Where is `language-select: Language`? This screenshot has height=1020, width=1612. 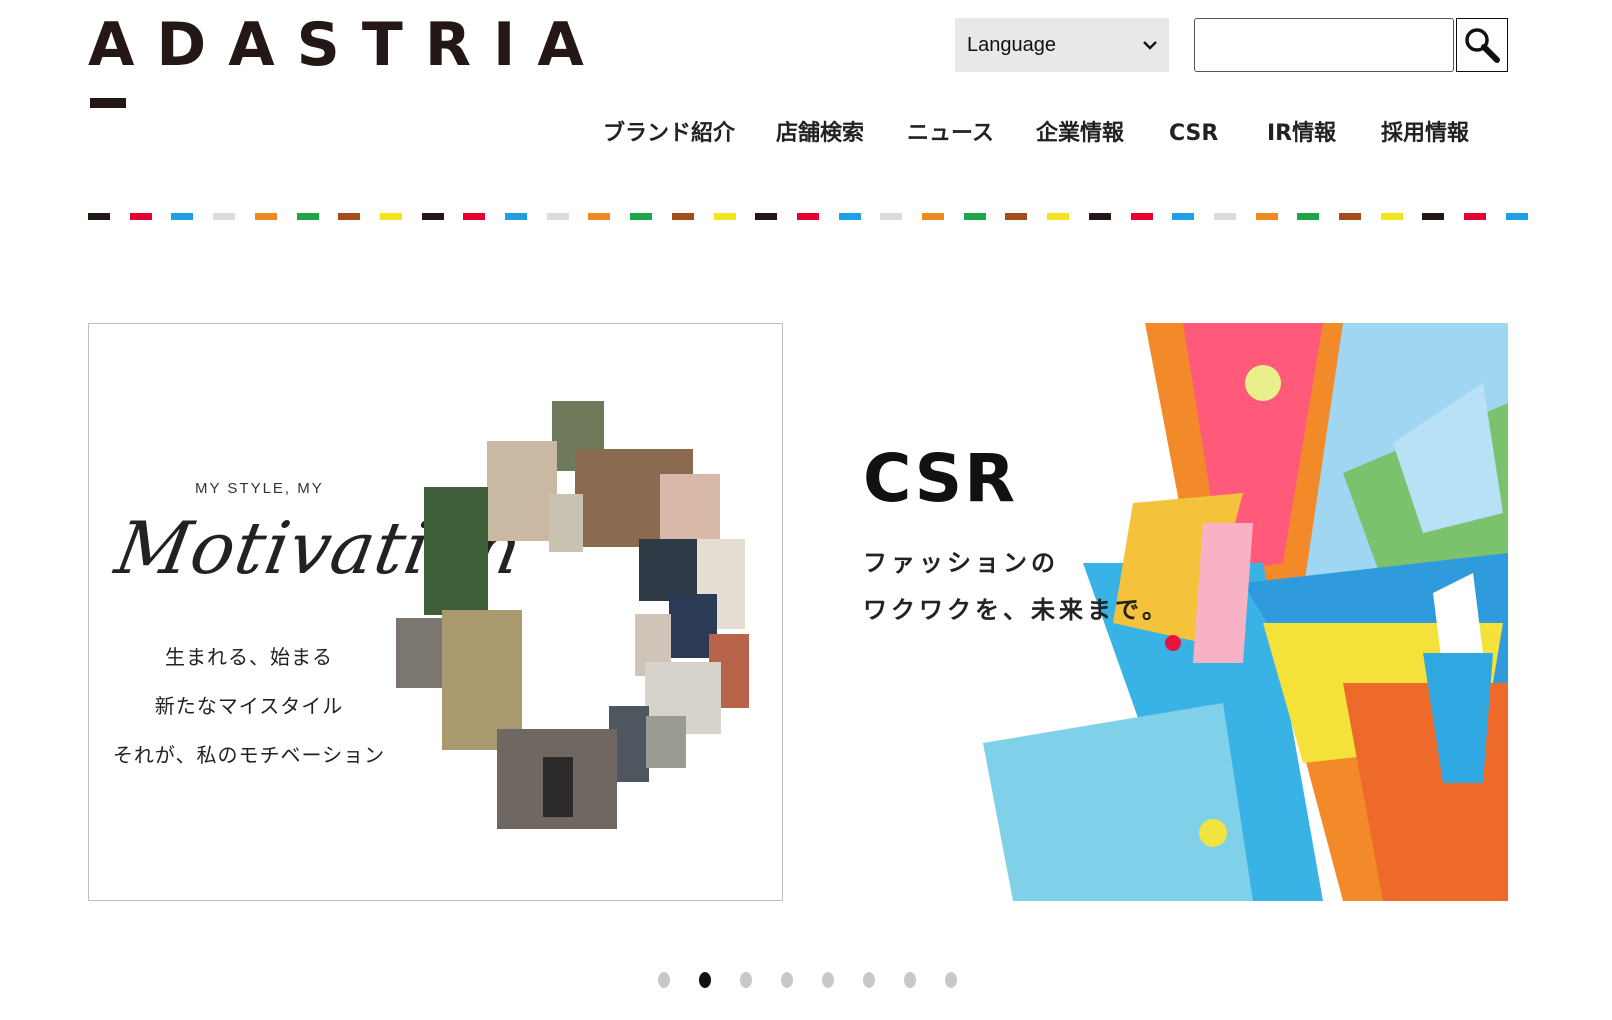 language-select: Language is located at coordinates (1062, 45).